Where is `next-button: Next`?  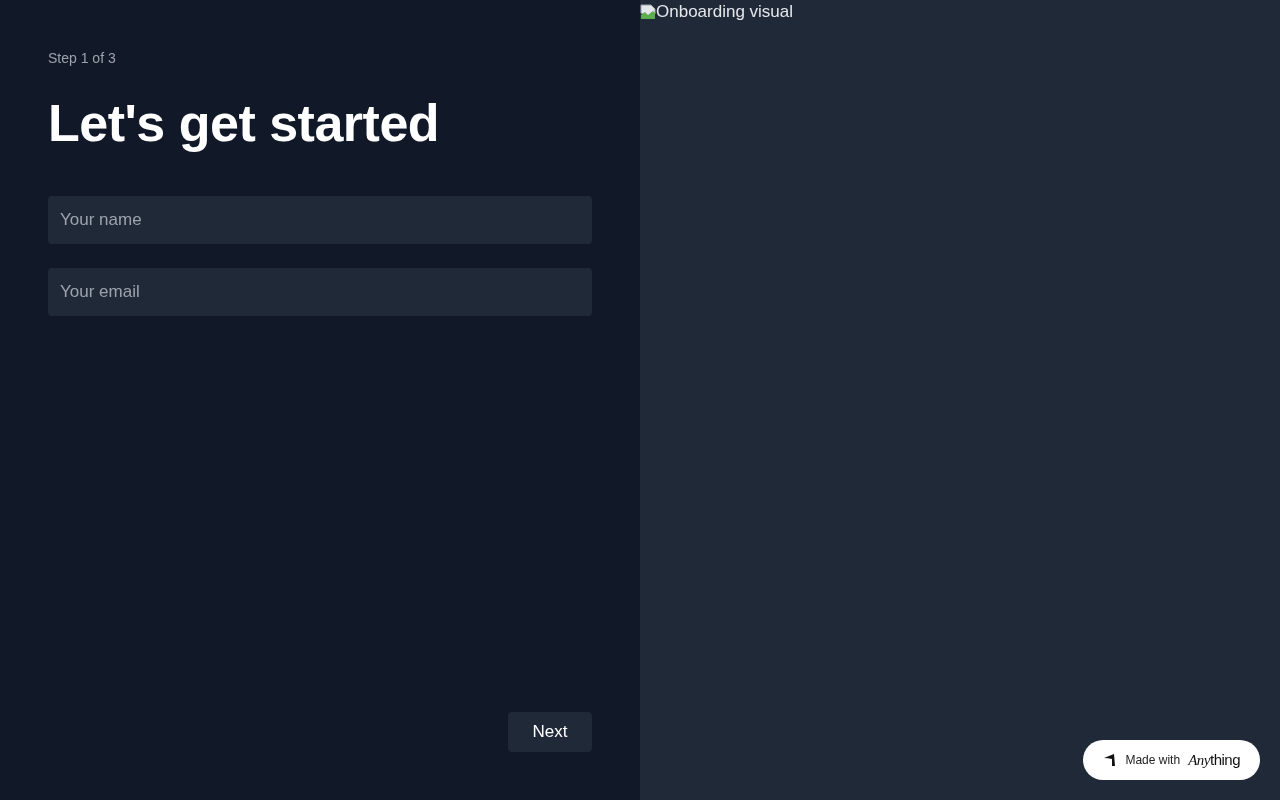
next-button: Next is located at coordinates (550, 732).